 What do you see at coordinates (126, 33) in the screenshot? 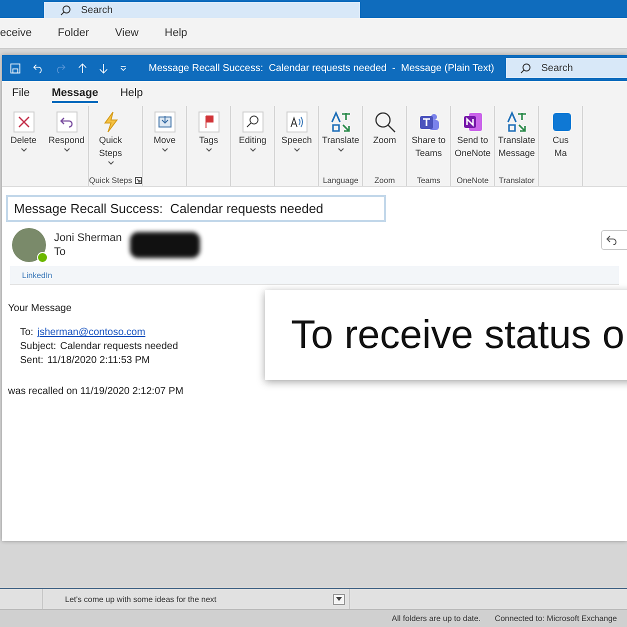
I see `menu-item: View` at bounding box center [126, 33].